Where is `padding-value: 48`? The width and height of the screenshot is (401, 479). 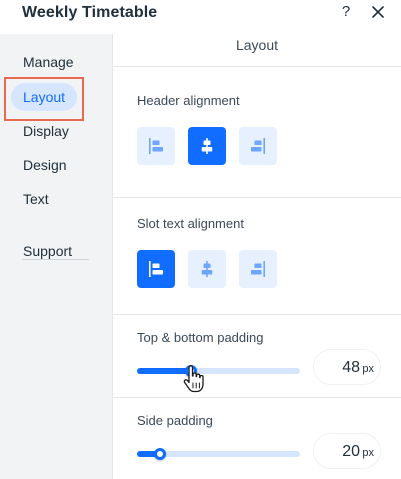
padding-value: 48 is located at coordinates (351, 367).